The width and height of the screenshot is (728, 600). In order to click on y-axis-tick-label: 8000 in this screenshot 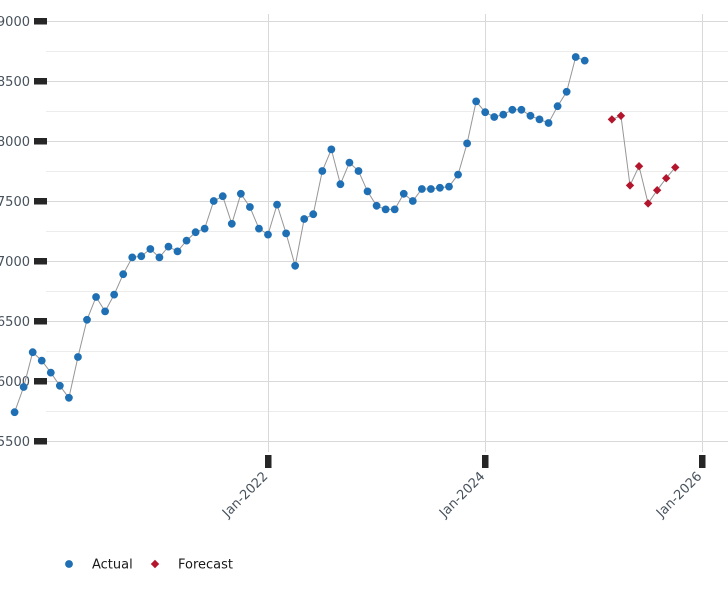, I will do `click(15, 142)`.